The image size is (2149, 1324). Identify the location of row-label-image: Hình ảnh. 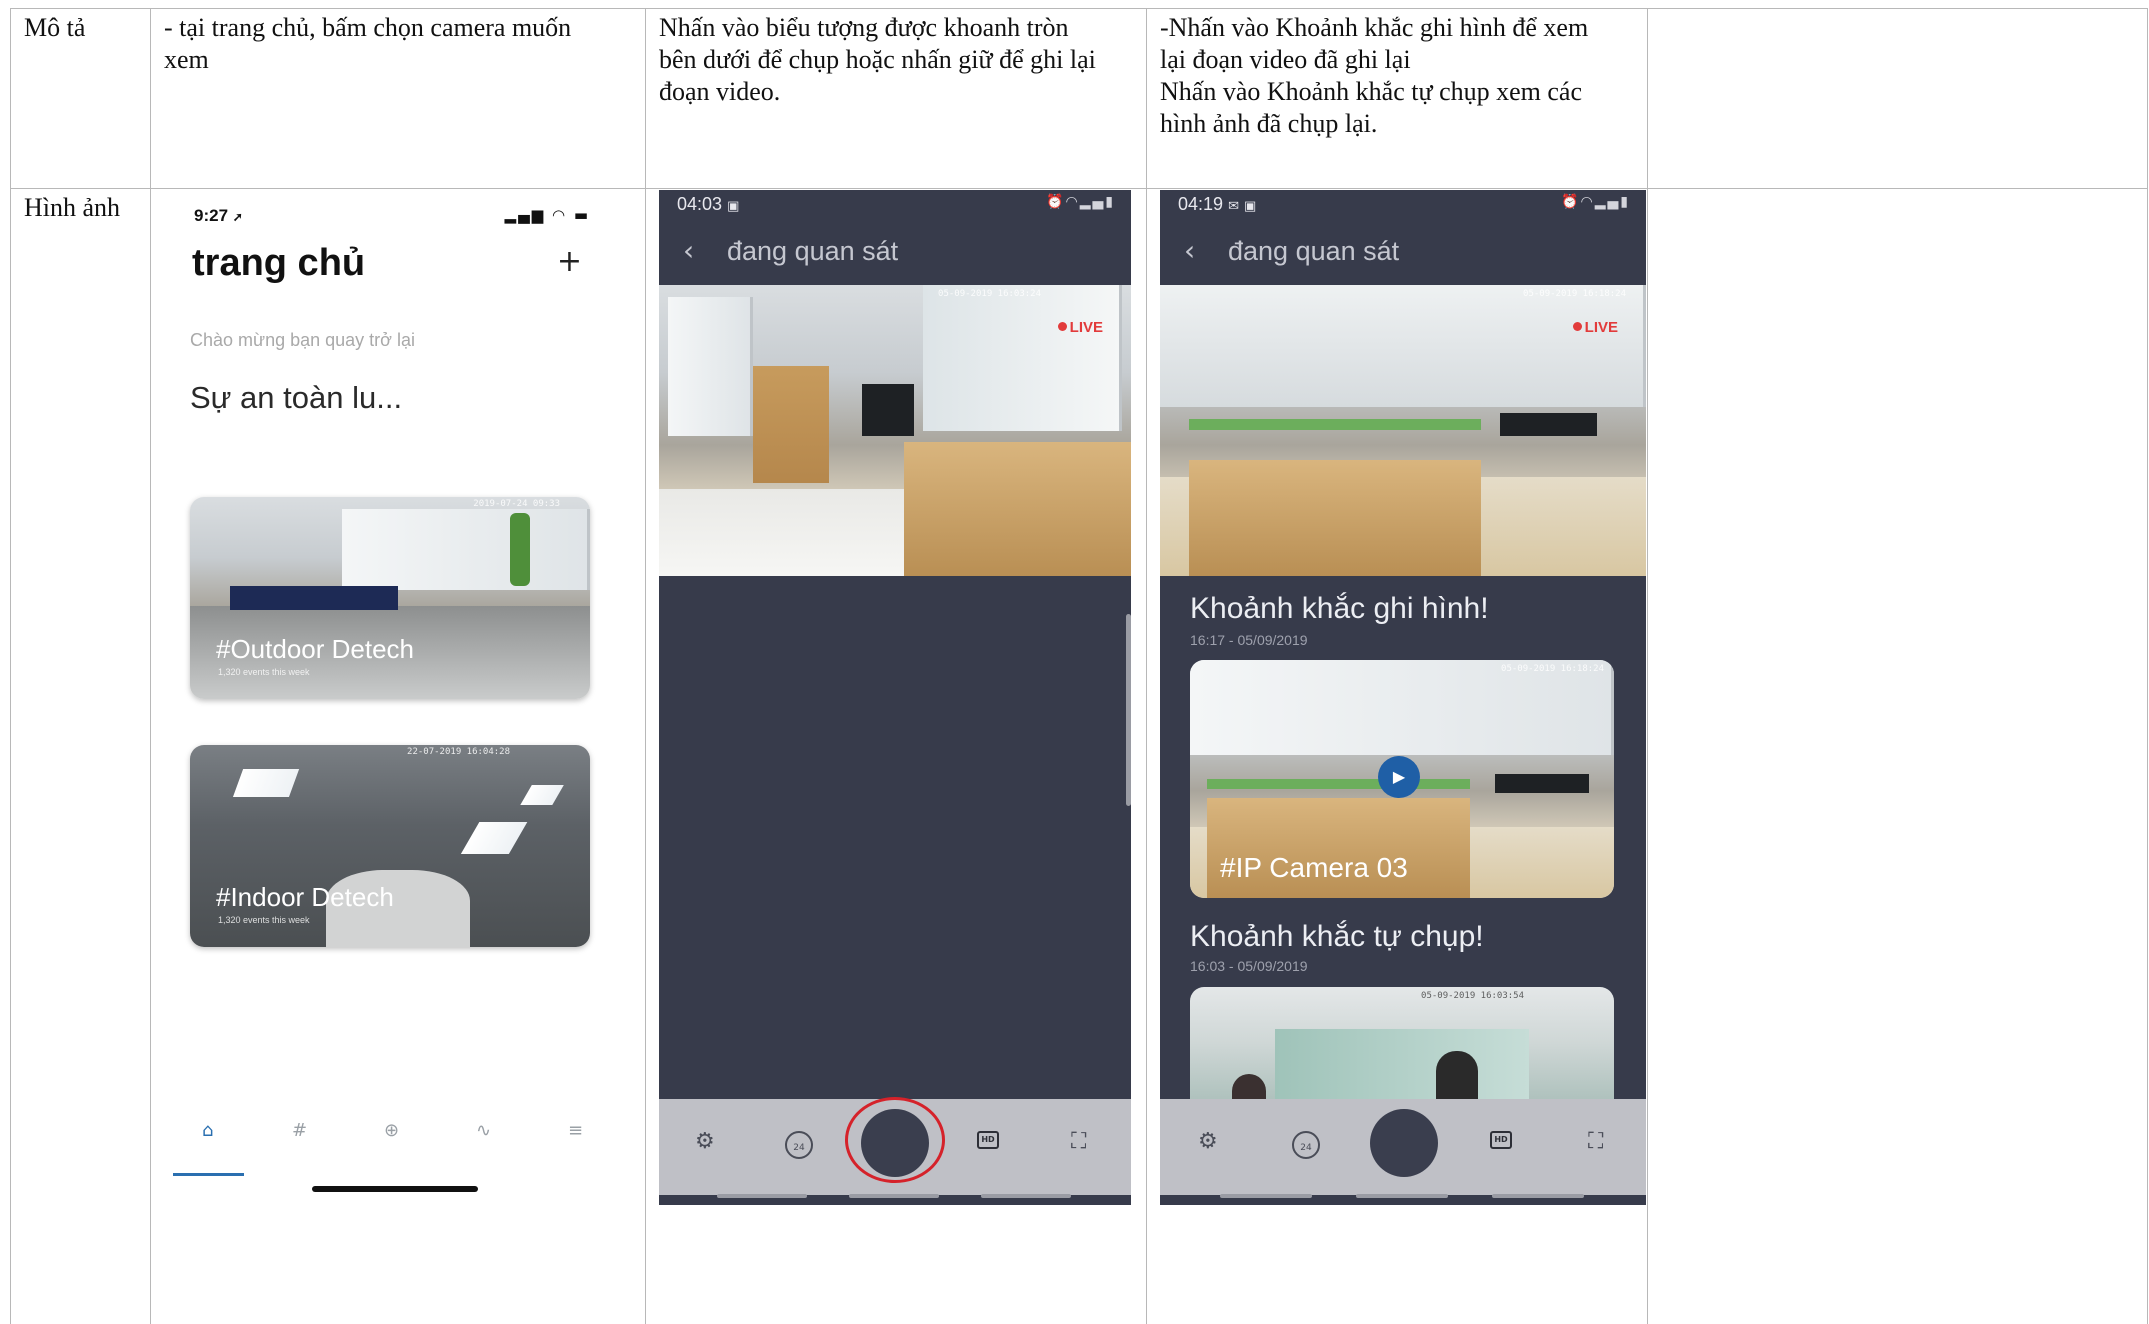
(72, 207).